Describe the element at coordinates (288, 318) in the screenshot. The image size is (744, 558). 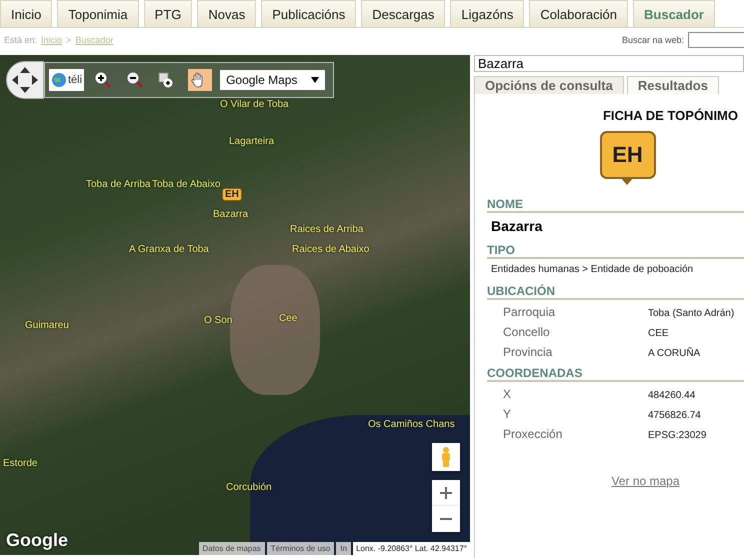
I see `place-label: Cee` at that location.